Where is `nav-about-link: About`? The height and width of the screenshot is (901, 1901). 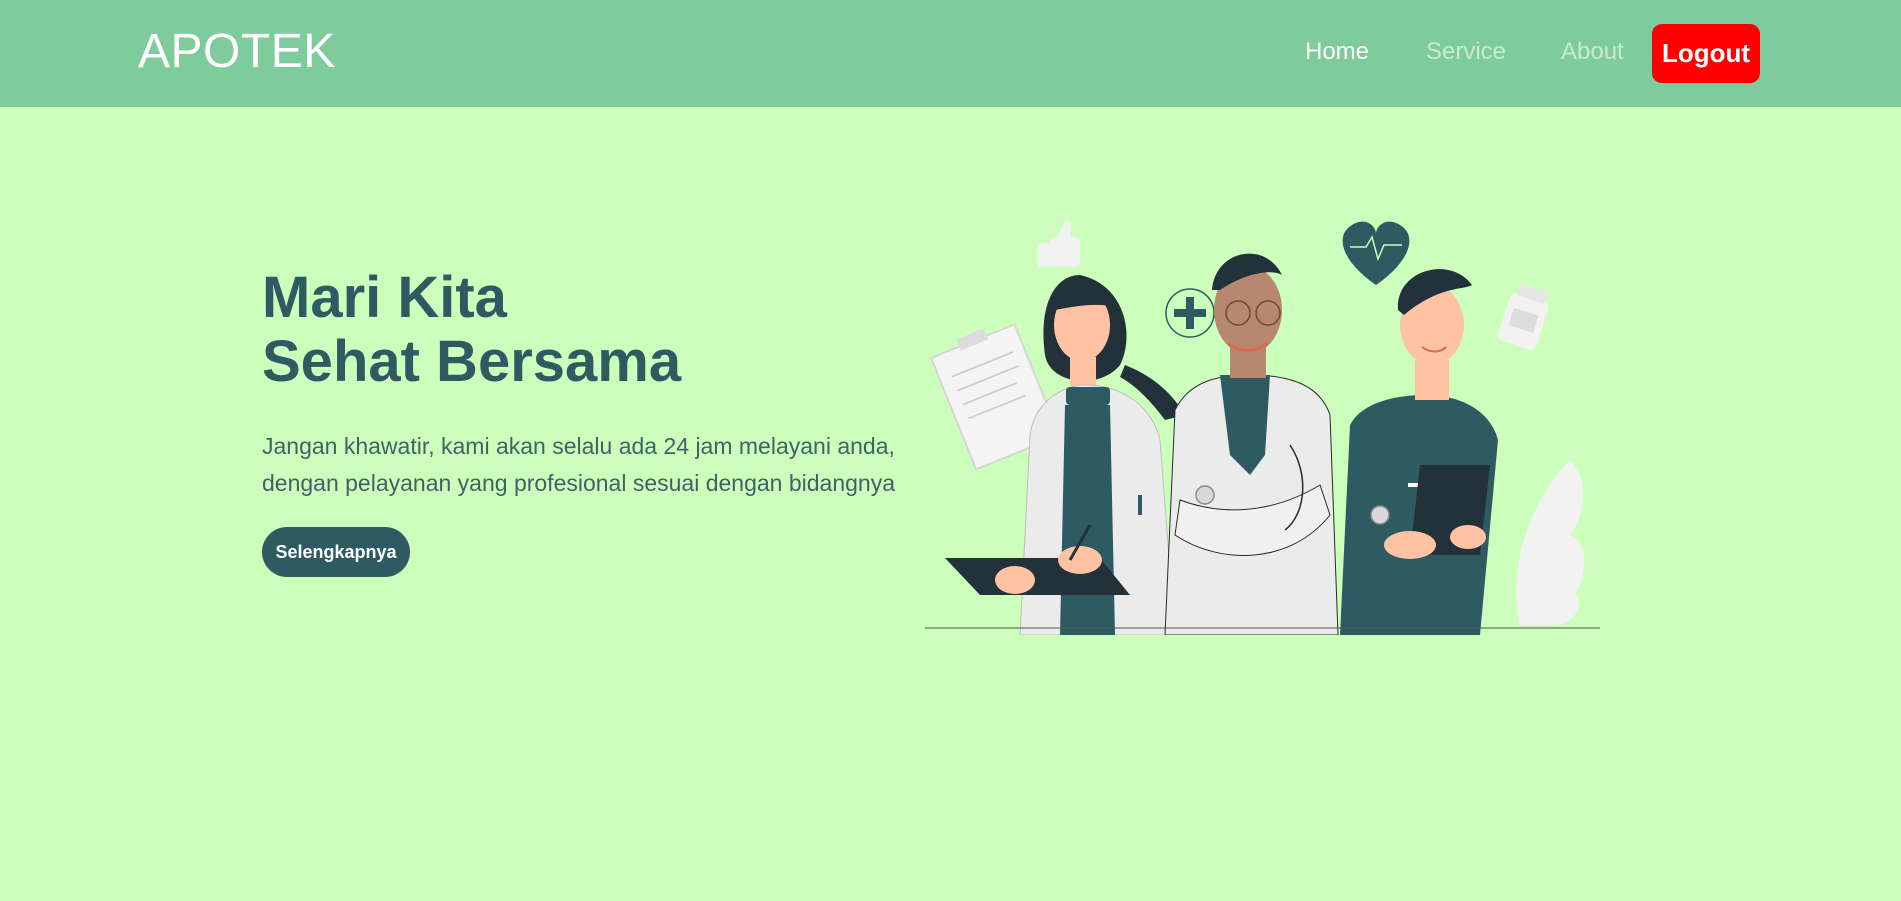 nav-about-link: About is located at coordinates (1592, 52).